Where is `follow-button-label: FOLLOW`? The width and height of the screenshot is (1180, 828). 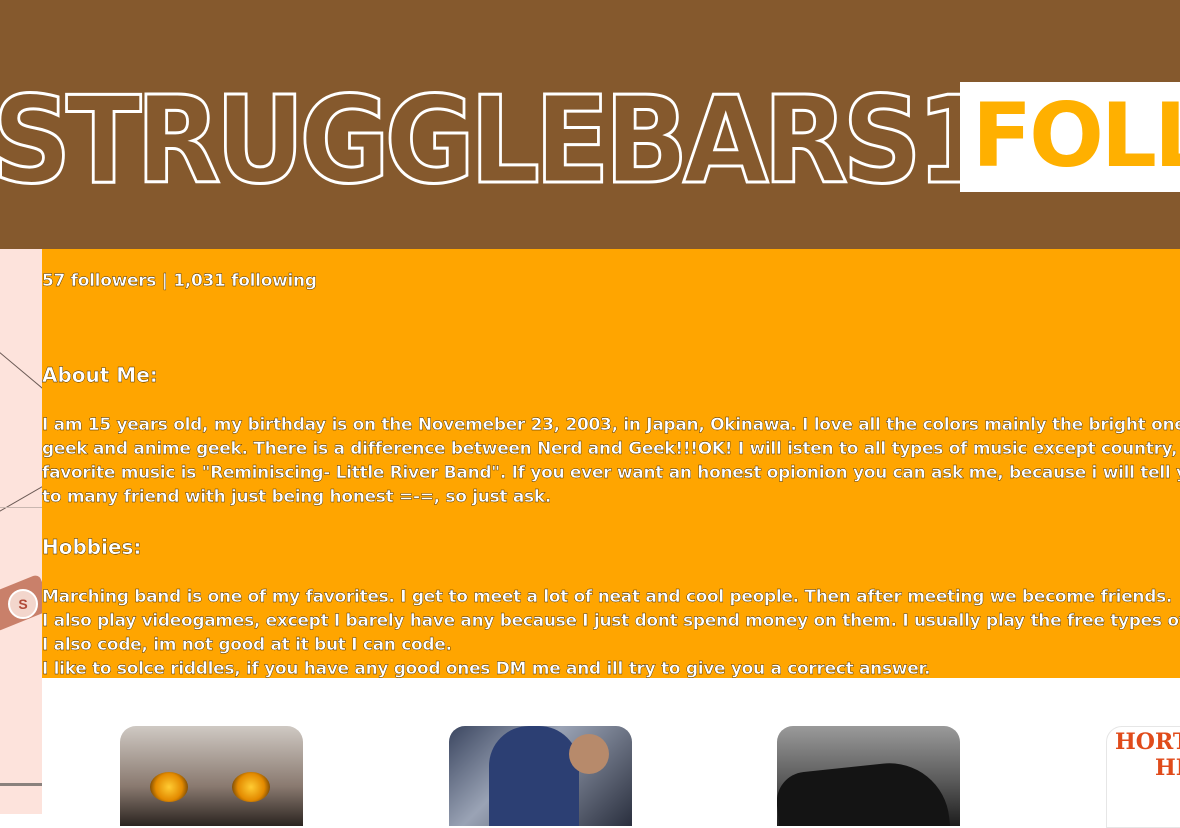 follow-button-label: FOLLOW is located at coordinates (1076, 135).